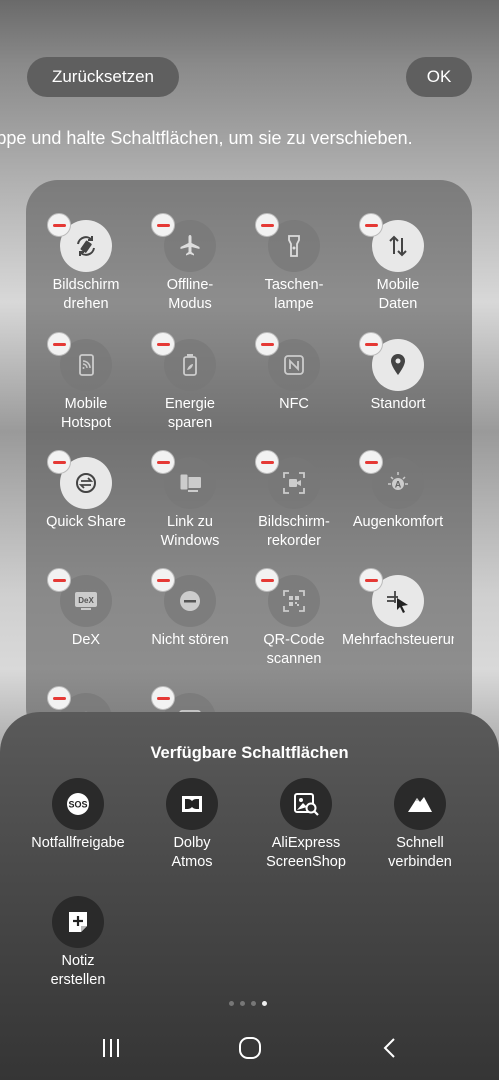 The height and width of the screenshot is (1080, 499). What do you see at coordinates (306, 852) in the screenshot?
I see `available-button-label: AliExpress ScreenShop` at bounding box center [306, 852].